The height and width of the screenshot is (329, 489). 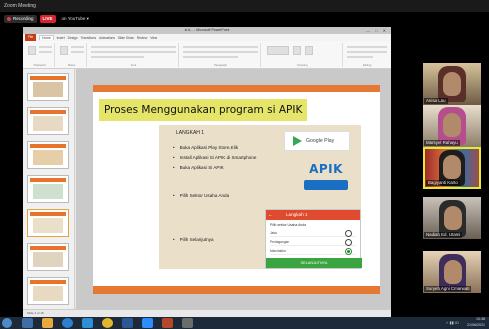 I want to click on back-arrow-icon: ←, so click(x=270, y=214).